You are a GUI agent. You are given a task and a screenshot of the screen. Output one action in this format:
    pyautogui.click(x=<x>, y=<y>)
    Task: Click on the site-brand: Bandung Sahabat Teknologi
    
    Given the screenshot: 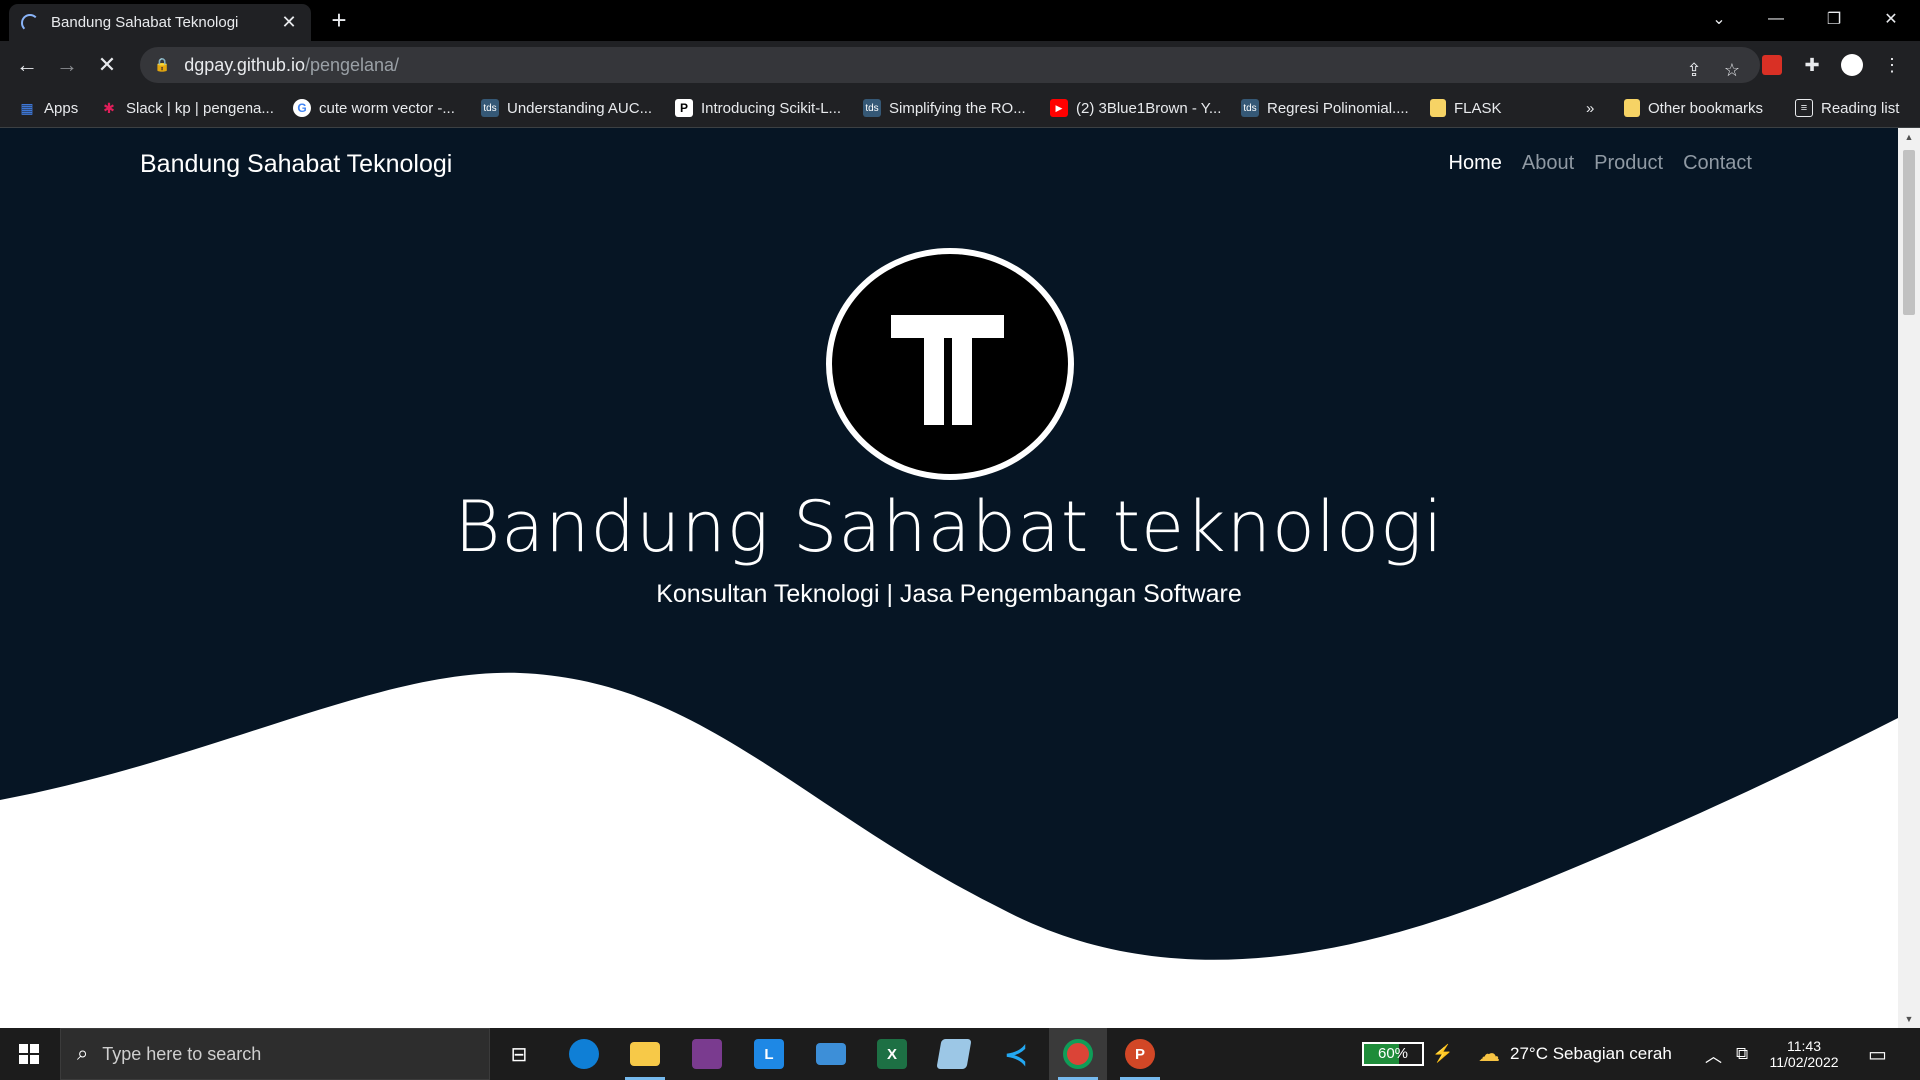 What is the action you would take?
    pyautogui.click(x=296, y=164)
    